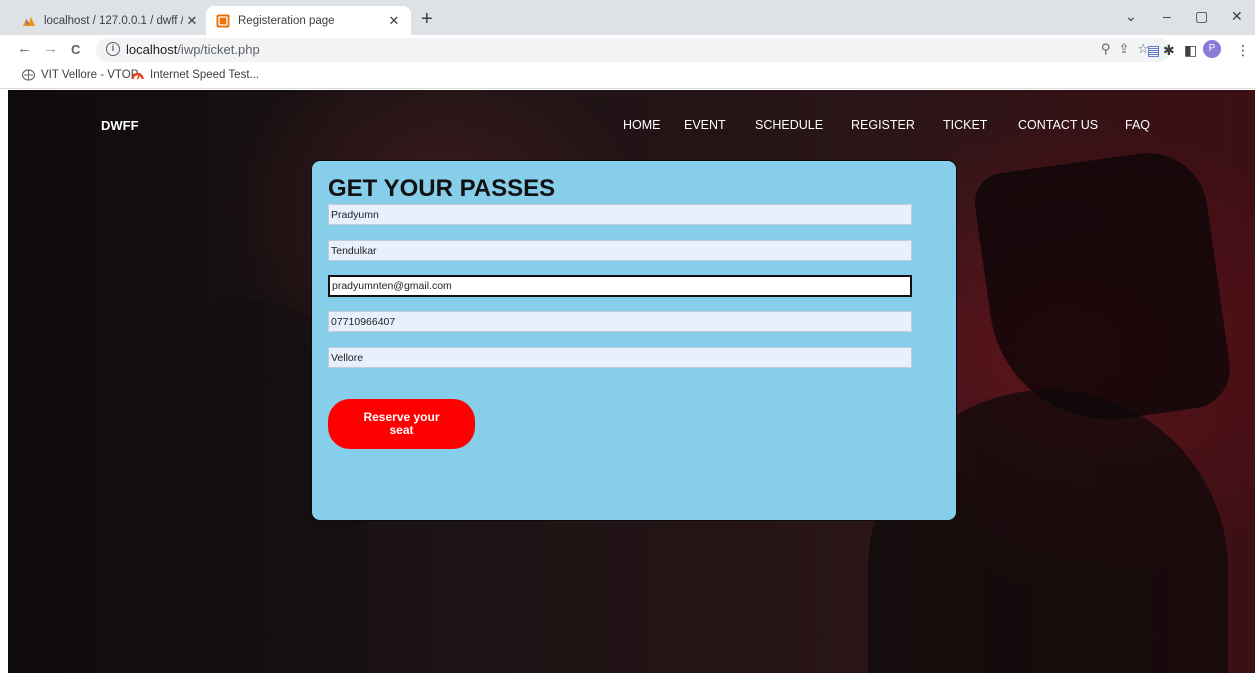 The height and width of the screenshot is (673, 1255). Describe the element at coordinates (401, 424) in the screenshot. I see `reserve-seat-button: Reserve your seat` at that location.